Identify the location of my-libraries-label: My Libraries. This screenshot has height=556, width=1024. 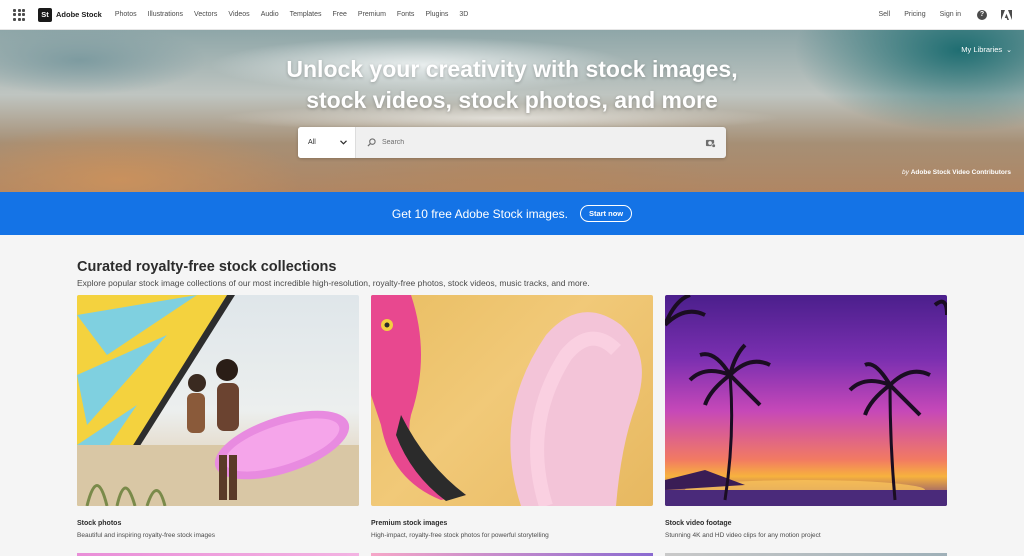
(982, 49).